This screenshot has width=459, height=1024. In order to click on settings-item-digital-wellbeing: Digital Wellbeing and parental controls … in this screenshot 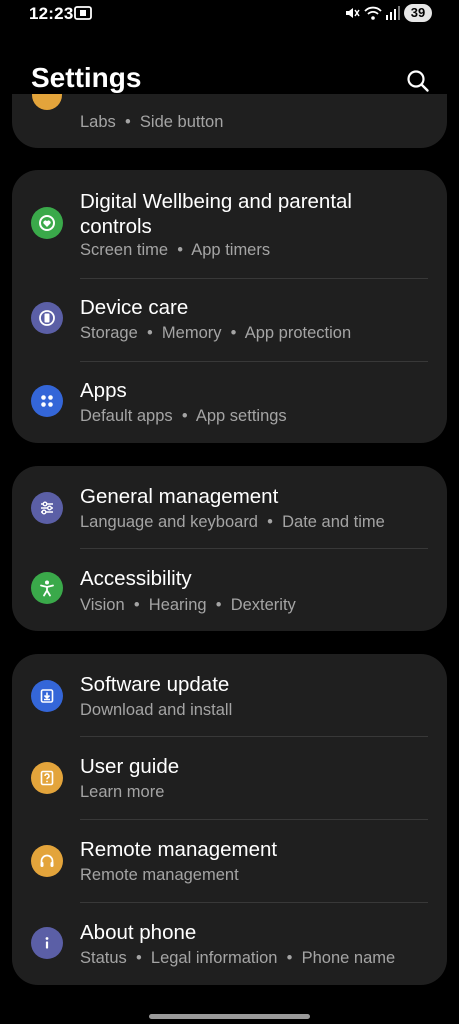, I will do `click(229, 224)`.